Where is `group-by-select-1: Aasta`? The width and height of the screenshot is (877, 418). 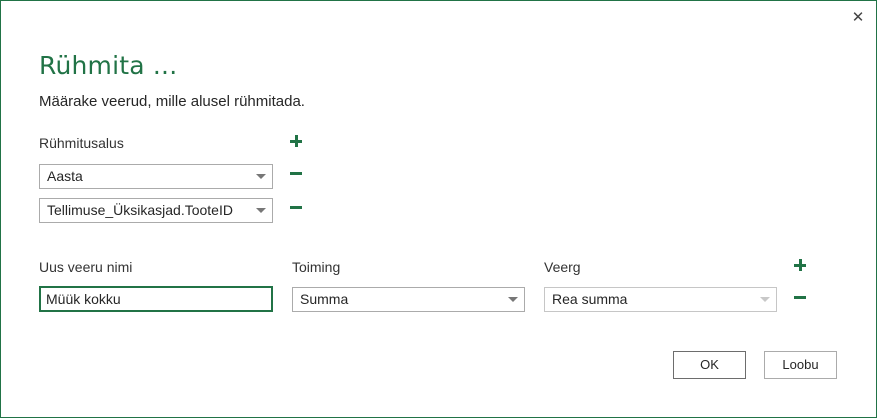
group-by-select-1: Aasta is located at coordinates (156, 176).